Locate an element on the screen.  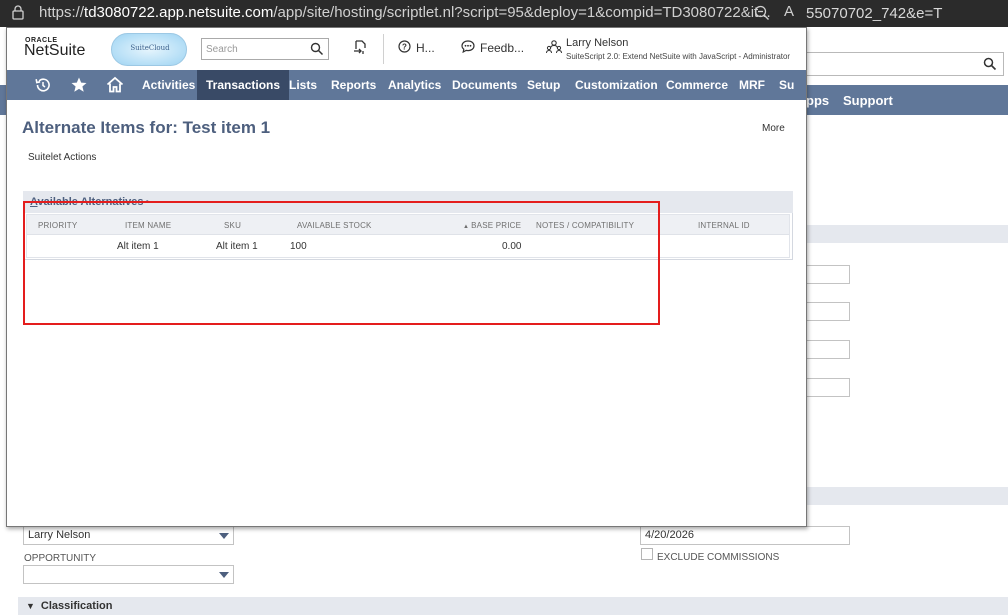
chevron-down-icon: ▼ is located at coordinates (30, 606).